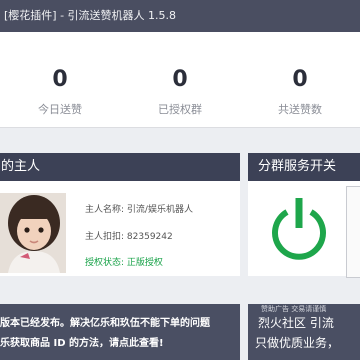 This screenshot has width=360, height=360. Describe the element at coordinates (296, 323) in the screenshot. I see `ad-title: 烈火社区 引流` at that location.